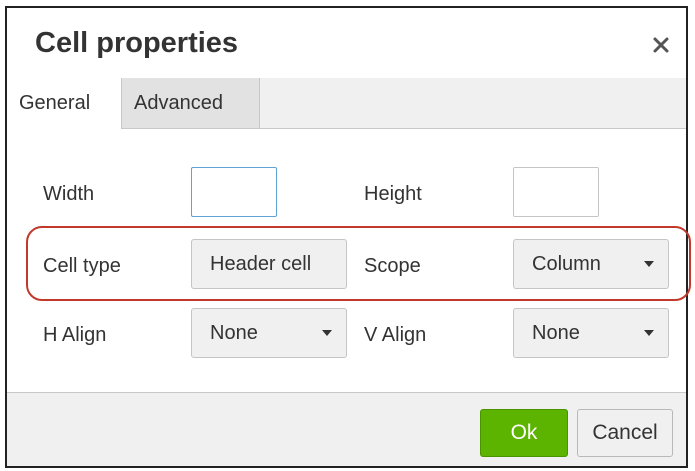  What do you see at coordinates (661, 45) in the screenshot?
I see `close-icon` at bounding box center [661, 45].